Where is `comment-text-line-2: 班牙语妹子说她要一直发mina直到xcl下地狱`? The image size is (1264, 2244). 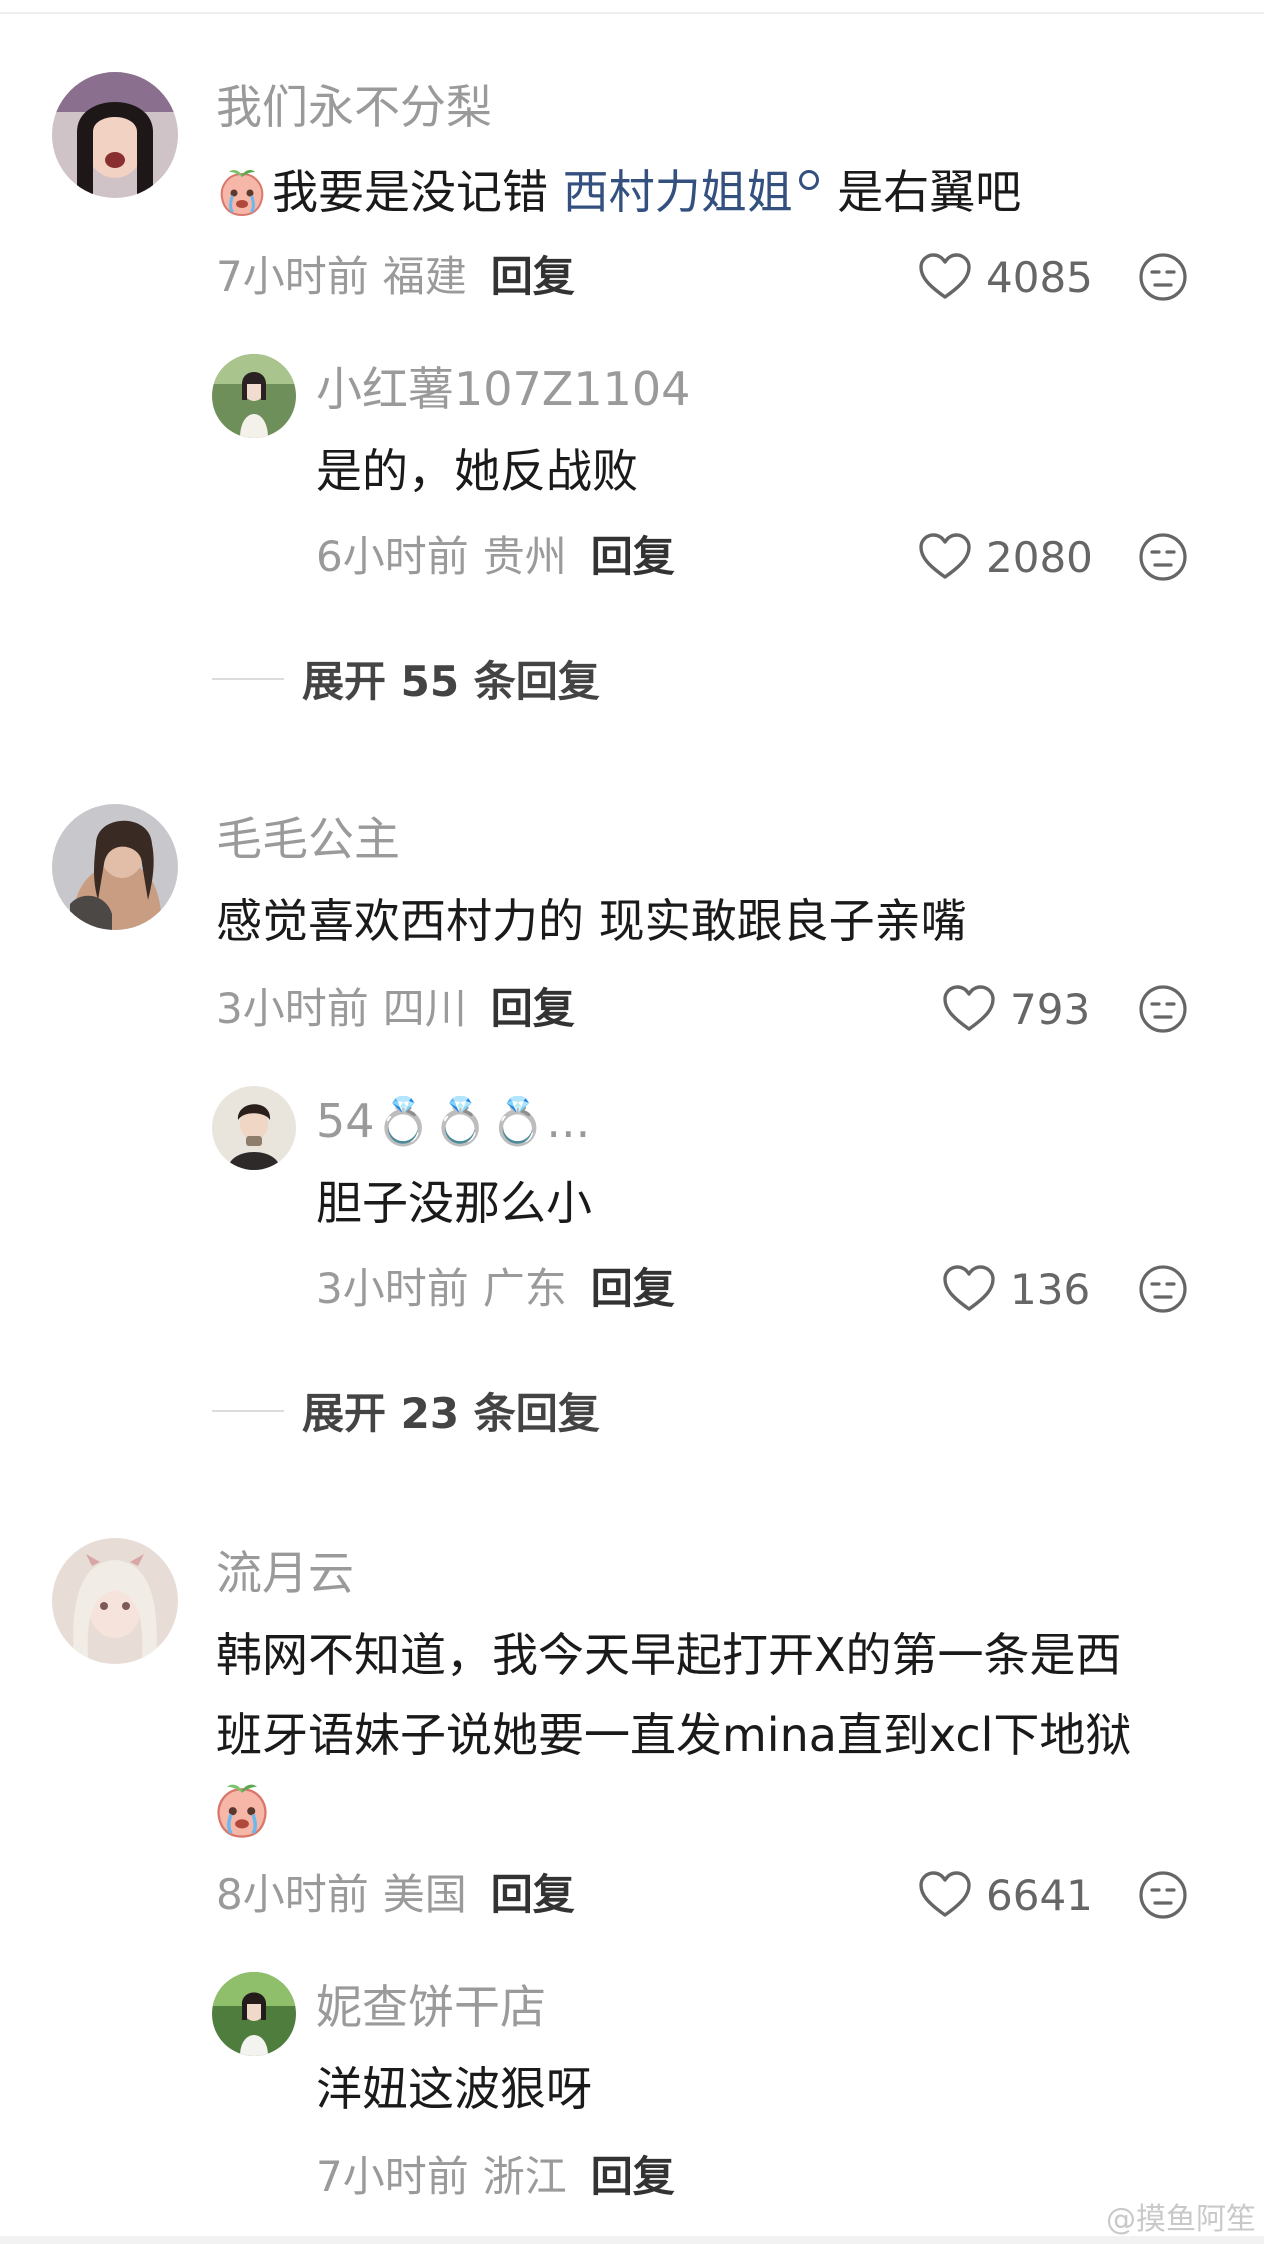
comment-text-line-2: 班牙语妹子说她要一直发mina直到xcl下地狱 is located at coordinates (674, 1735).